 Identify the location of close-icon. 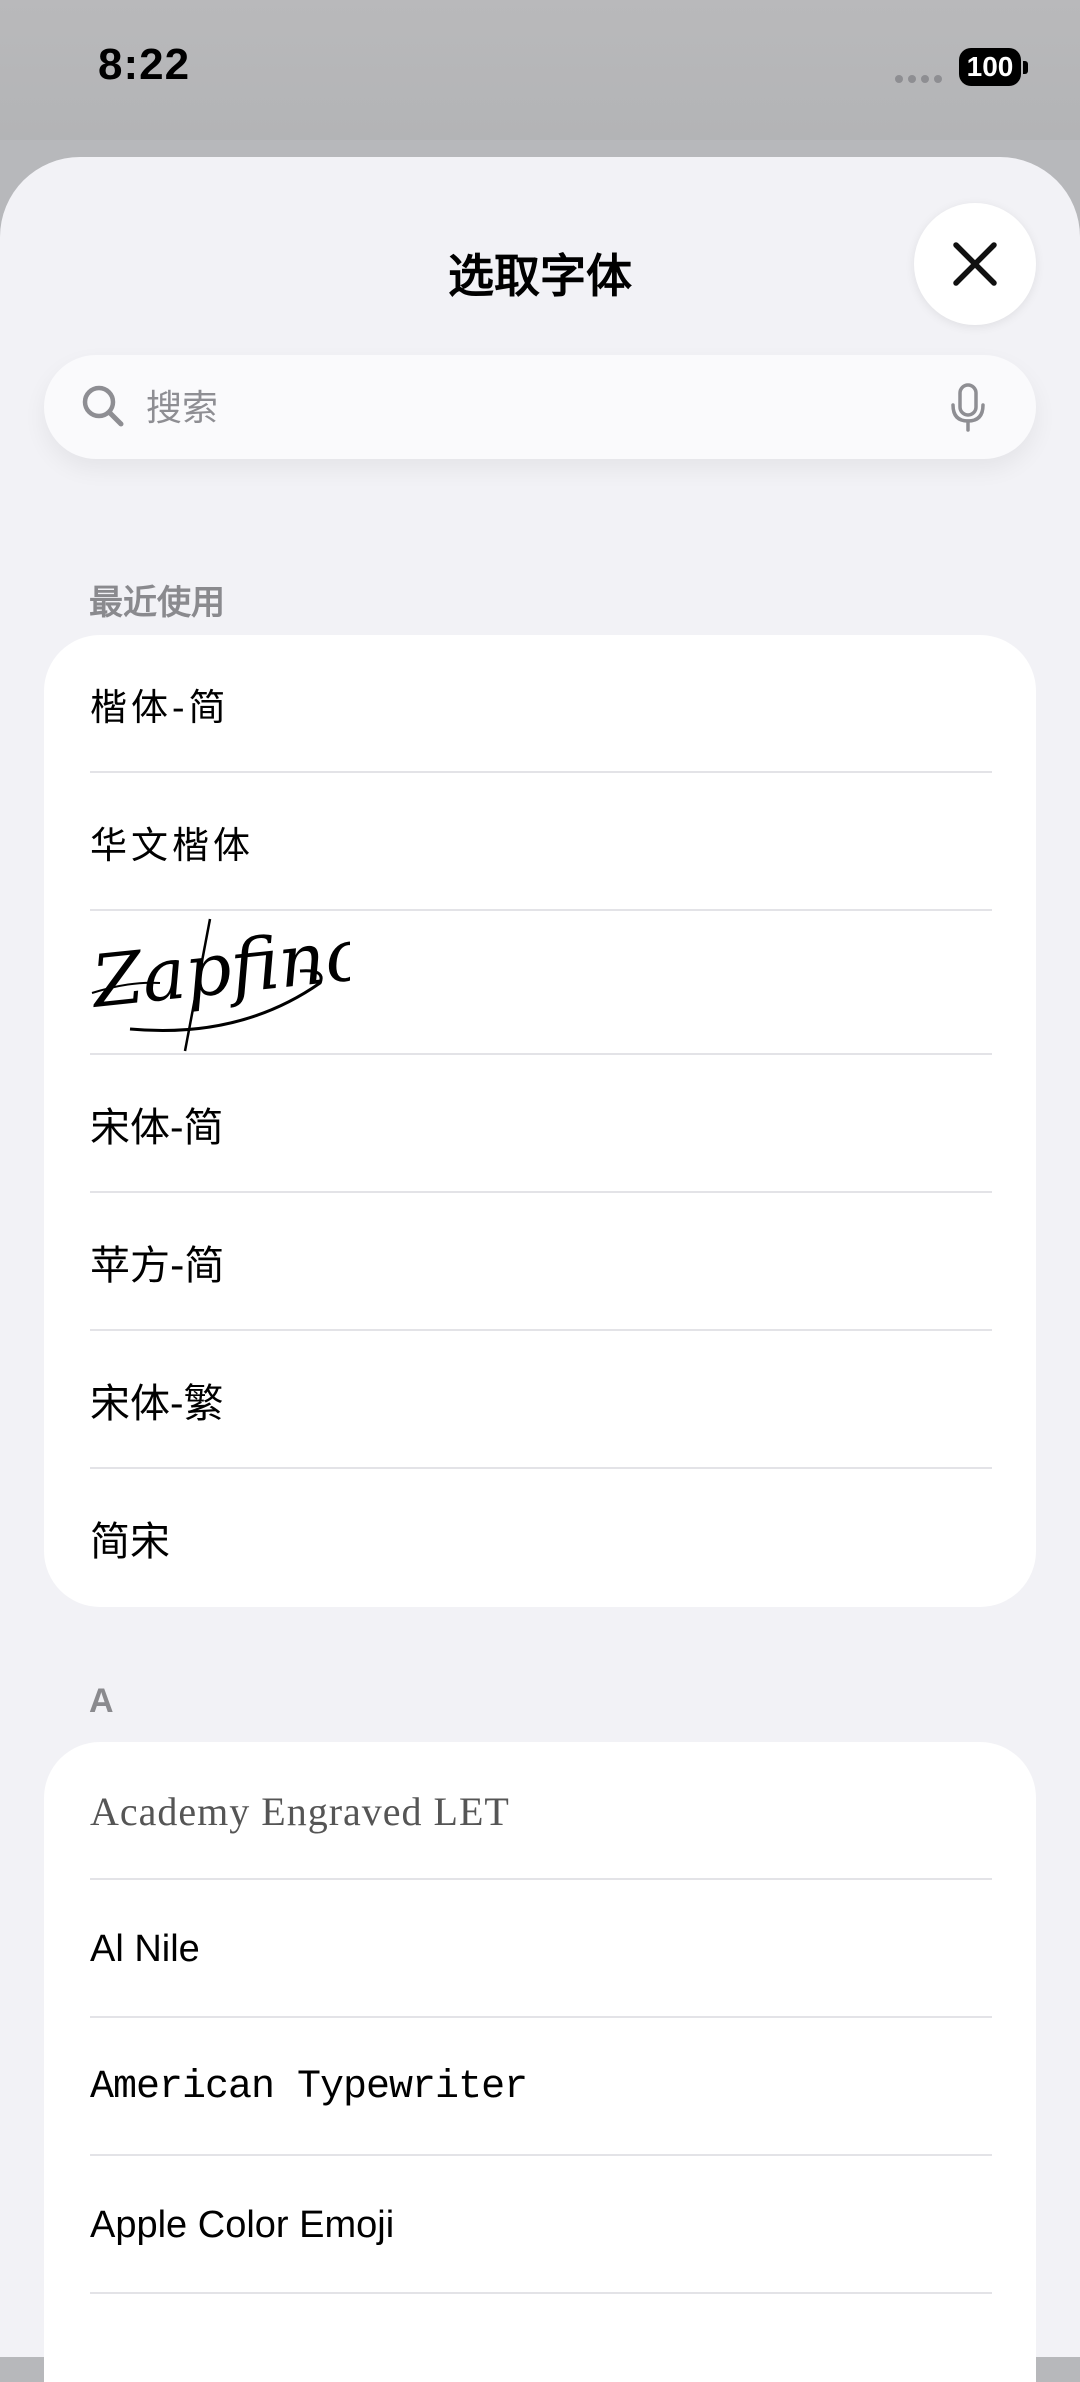
(975, 264).